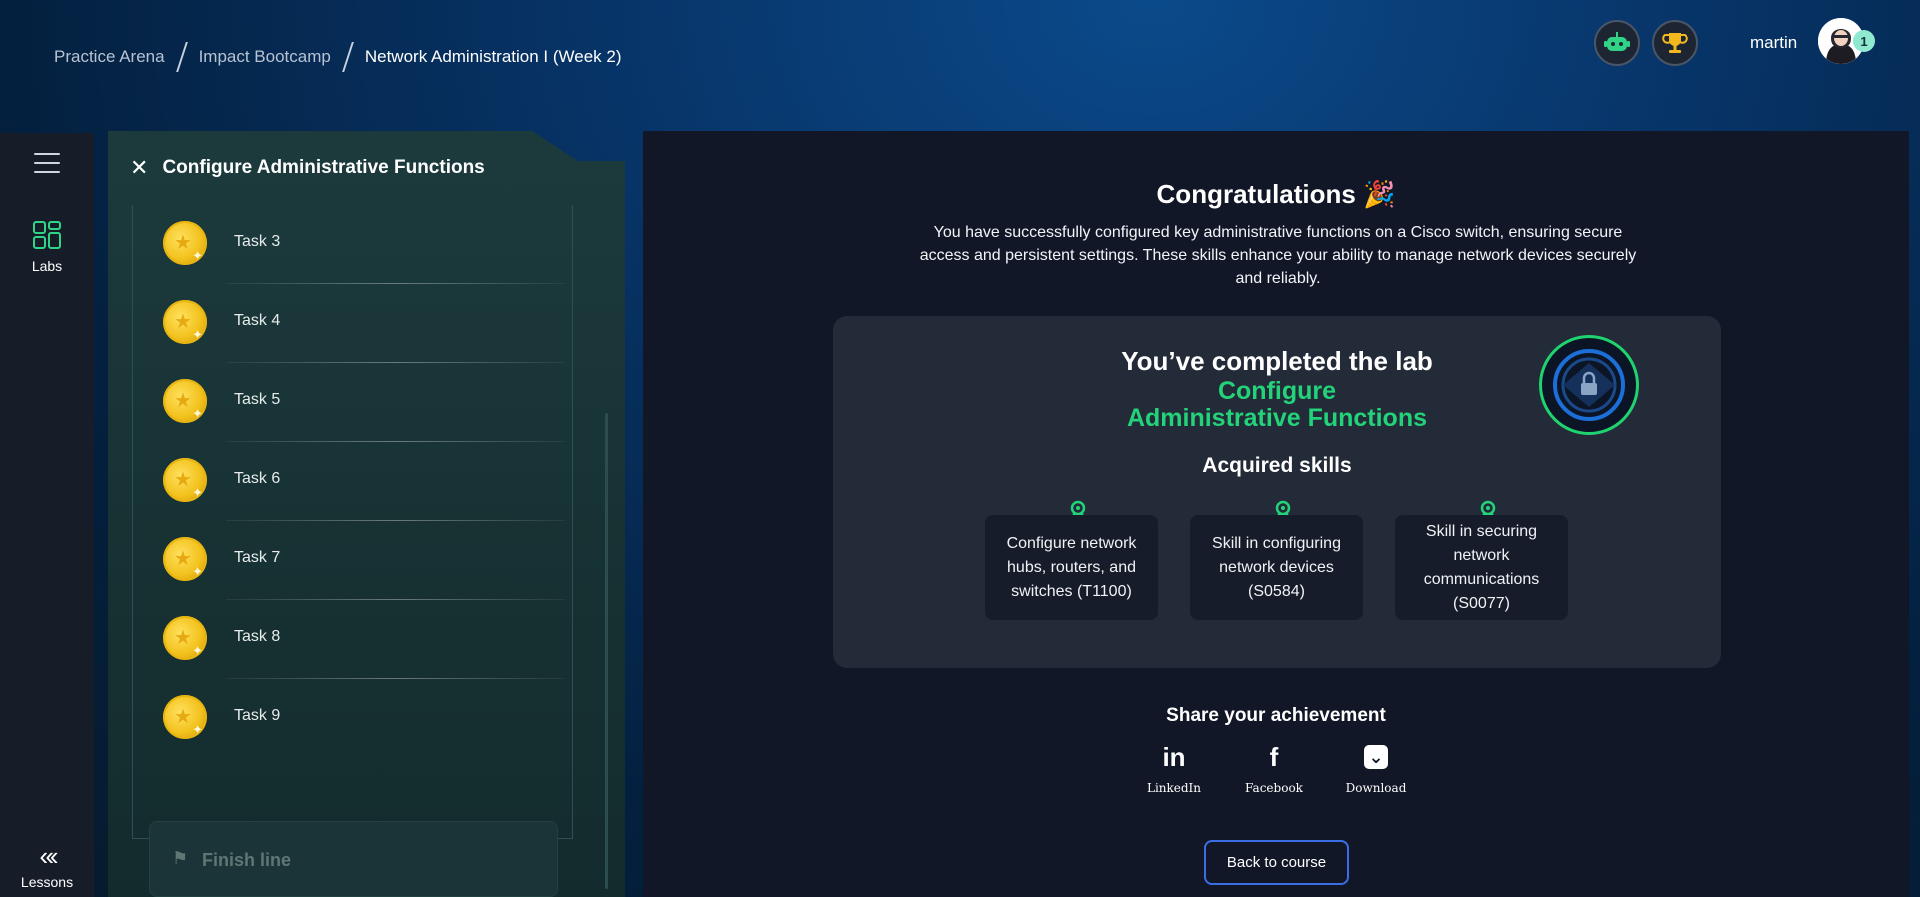  I want to click on rail-item-lessons: «‹ Lessons, so click(47, 865).